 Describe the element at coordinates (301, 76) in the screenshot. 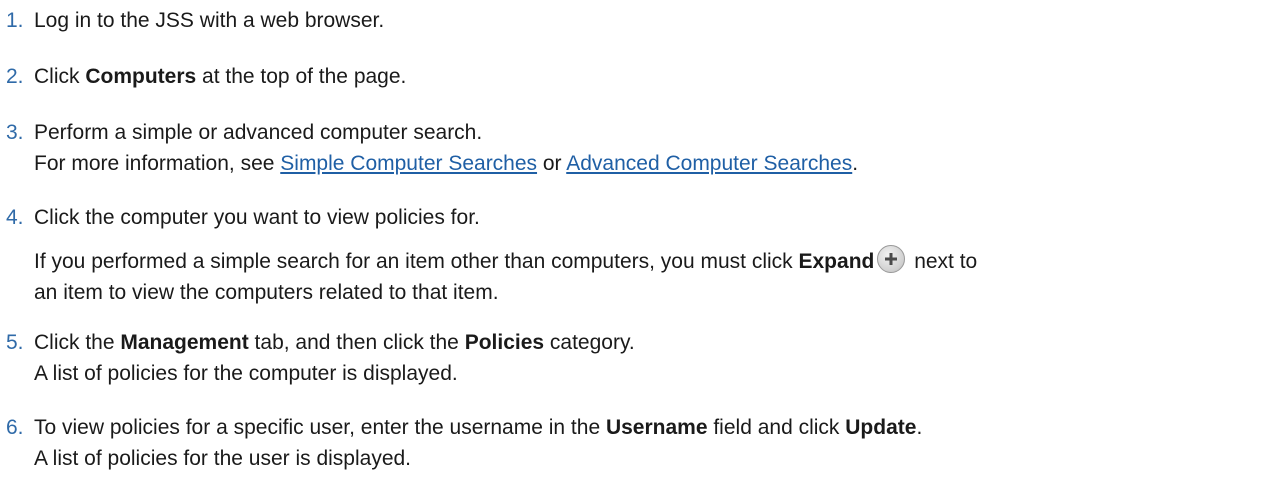

I see `step-text-post: at the top of the page.` at that location.